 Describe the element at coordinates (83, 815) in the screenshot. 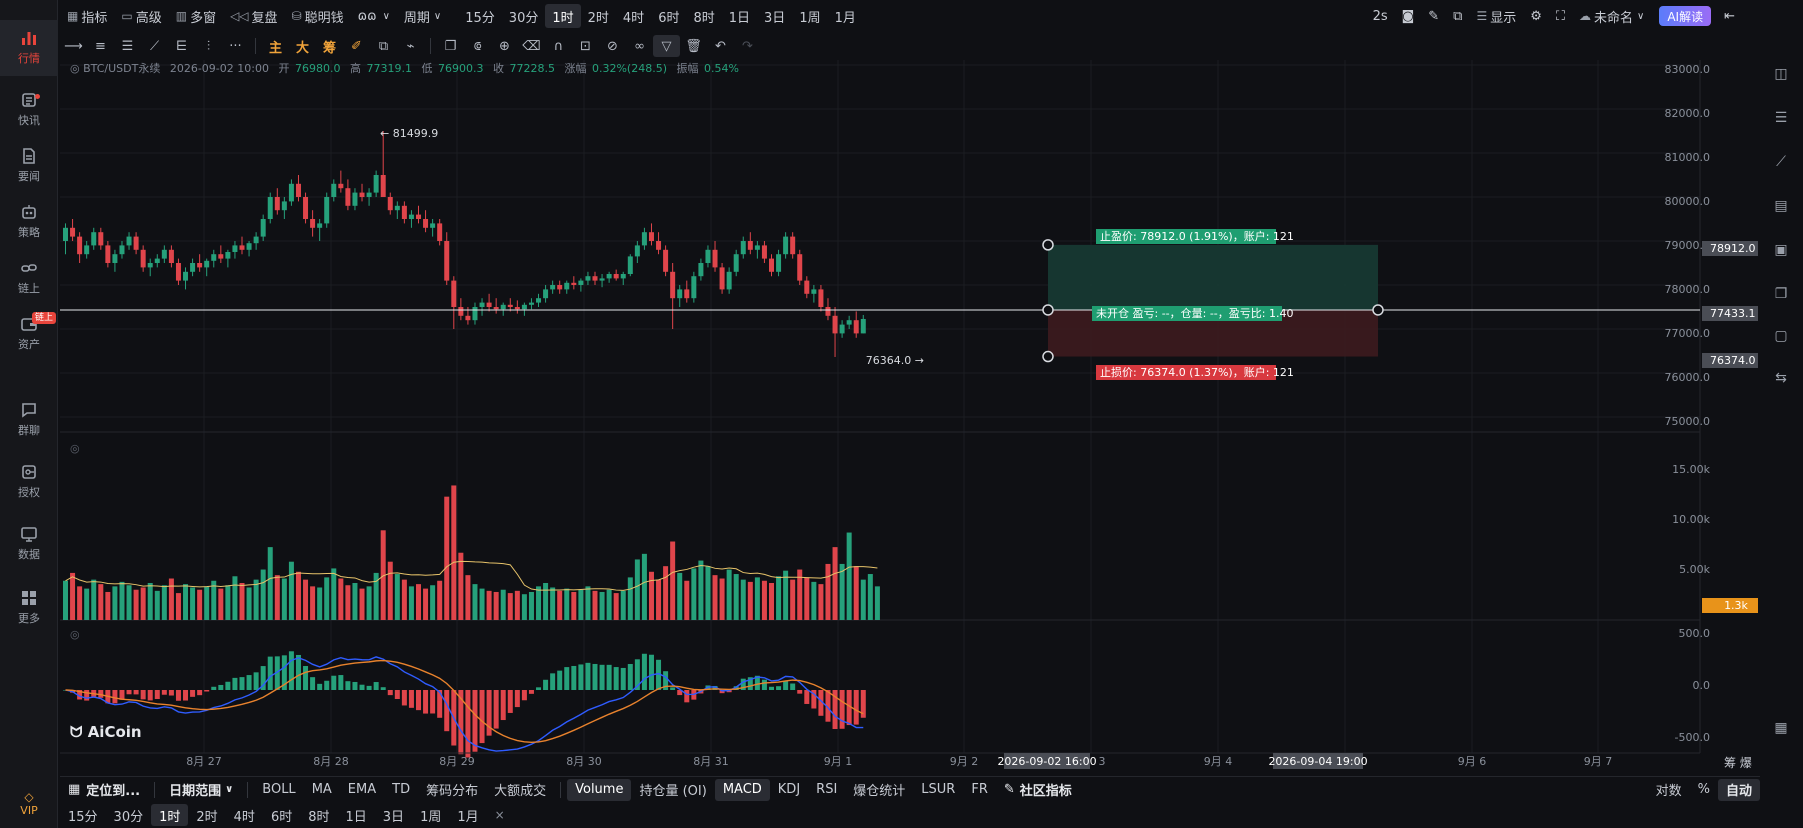

I see `bottom-period-15m: 15分` at that location.